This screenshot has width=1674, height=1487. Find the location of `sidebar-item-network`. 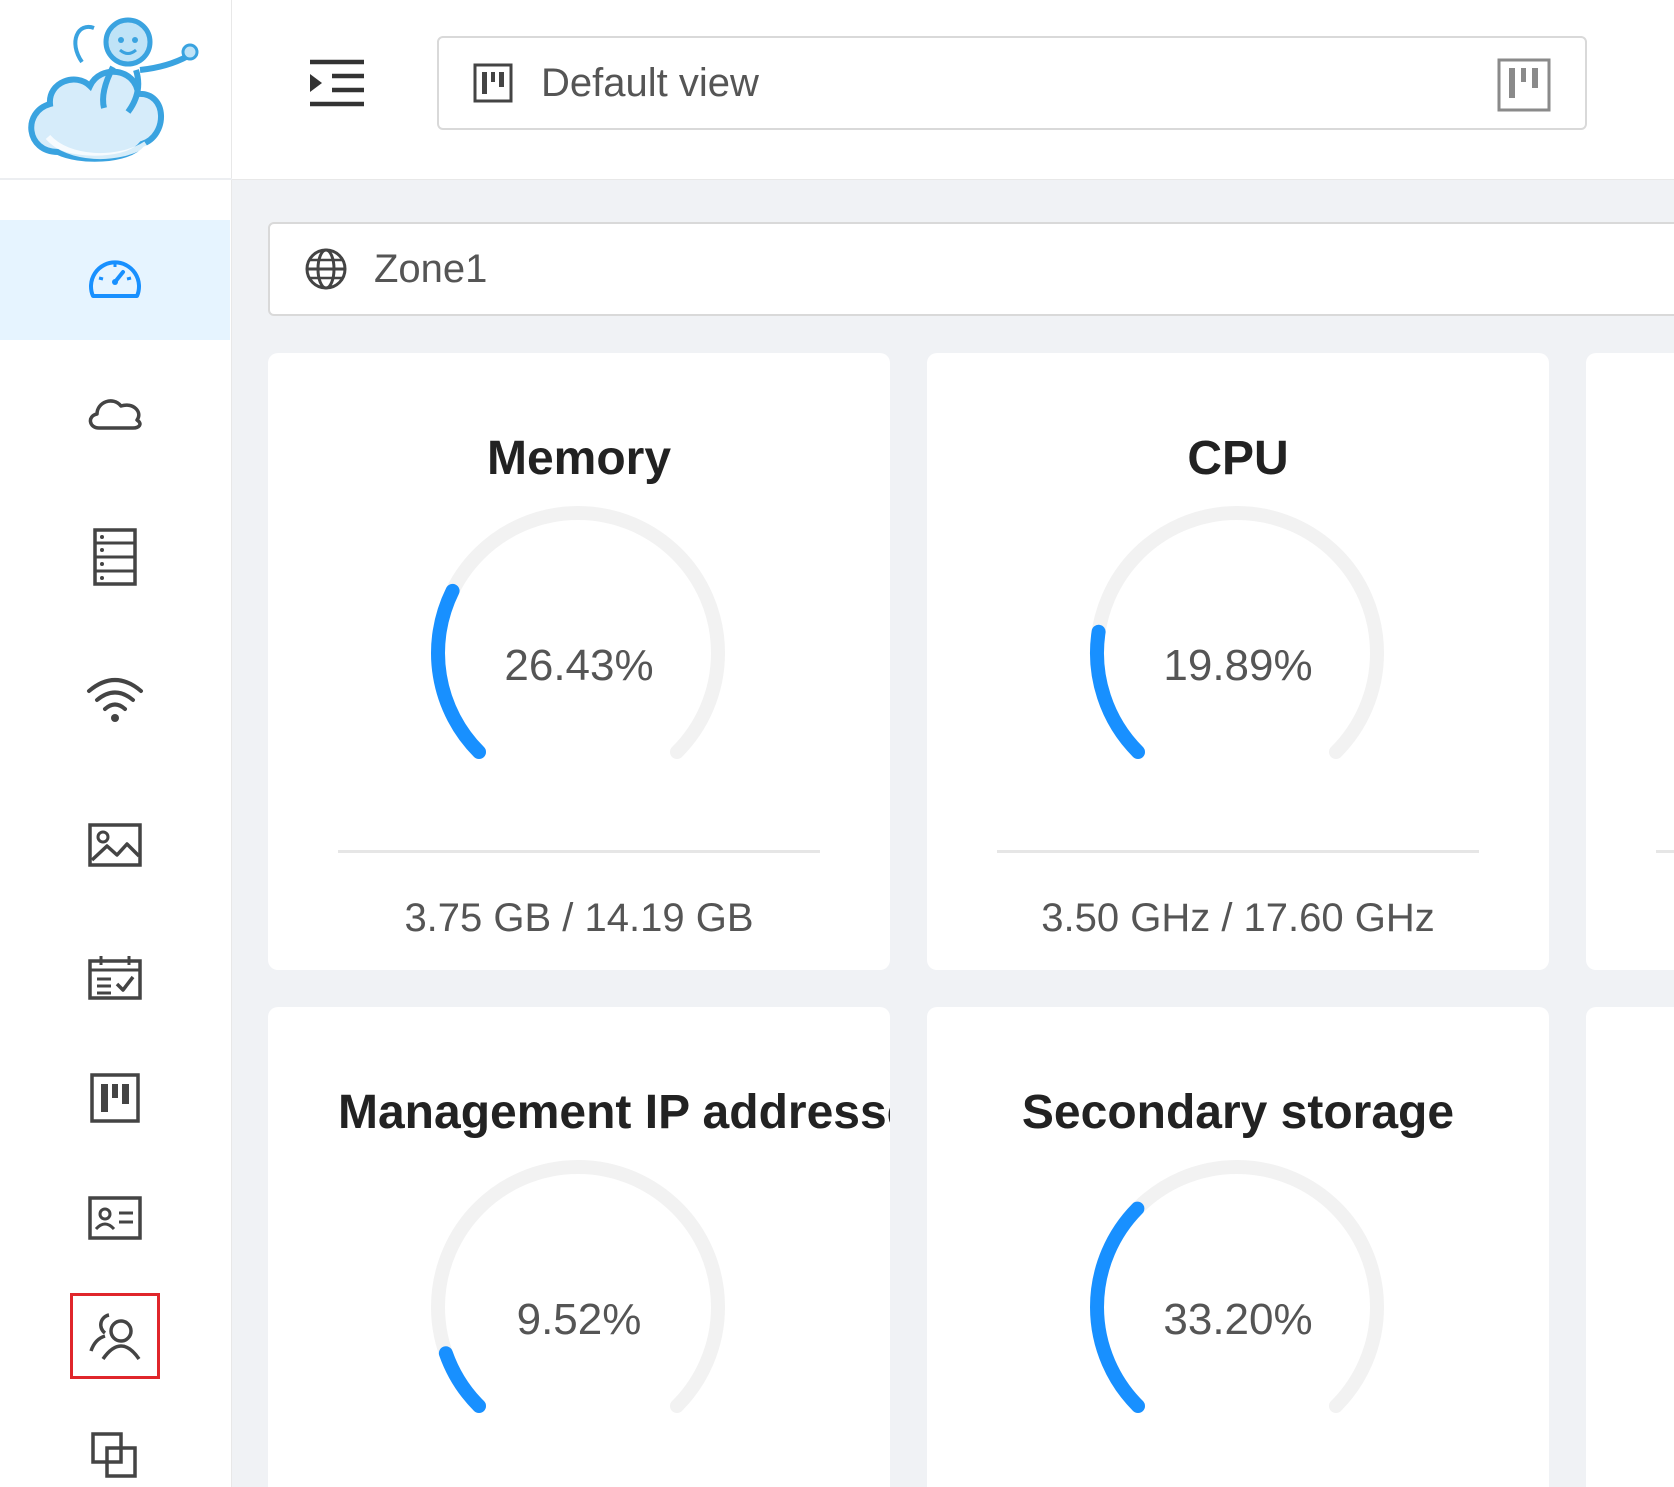

sidebar-item-network is located at coordinates (115, 700).